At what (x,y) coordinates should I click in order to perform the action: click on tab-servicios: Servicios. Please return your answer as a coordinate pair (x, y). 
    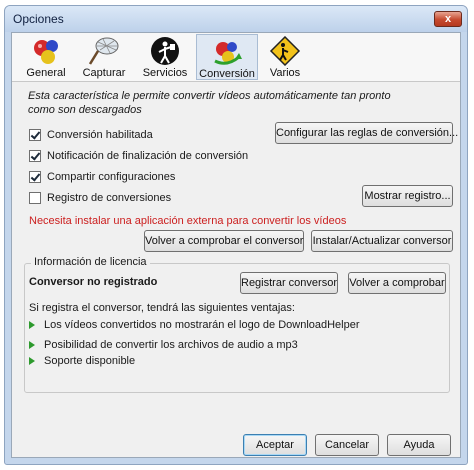
    Looking at the image, I should click on (165, 57).